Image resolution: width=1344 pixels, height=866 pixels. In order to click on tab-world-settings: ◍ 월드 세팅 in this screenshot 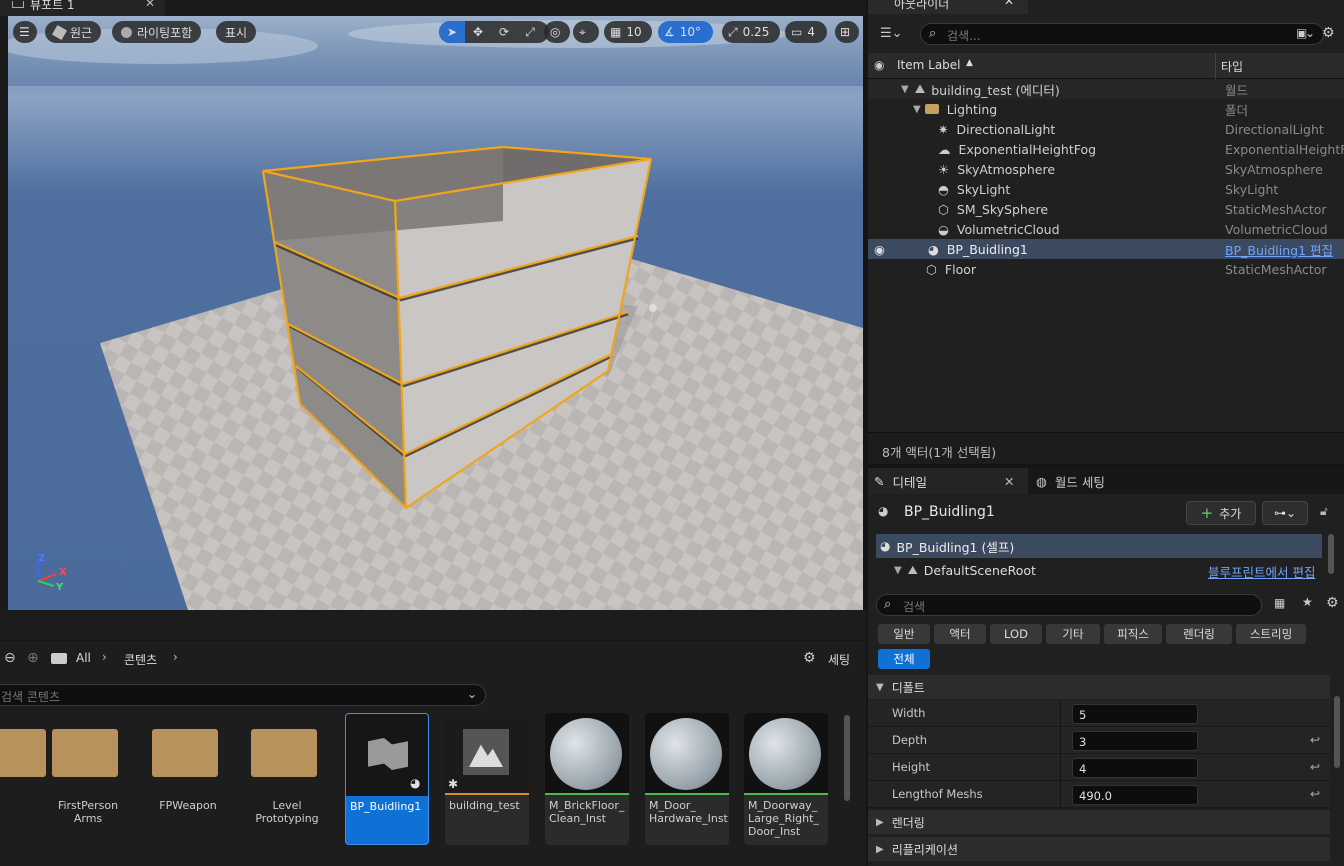, I will do `click(1090, 481)`.